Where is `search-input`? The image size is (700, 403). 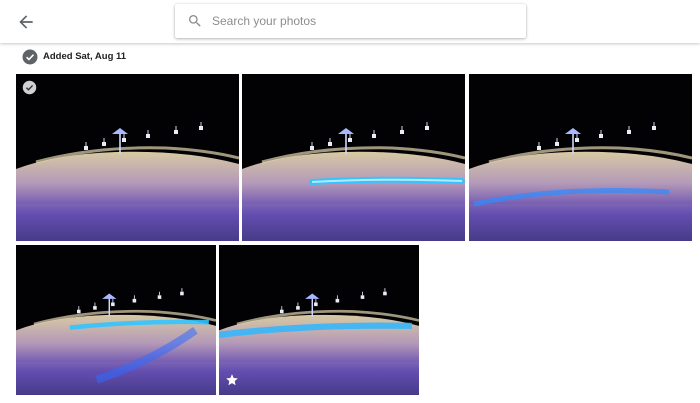 search-input is located at coordinates (362, 21).